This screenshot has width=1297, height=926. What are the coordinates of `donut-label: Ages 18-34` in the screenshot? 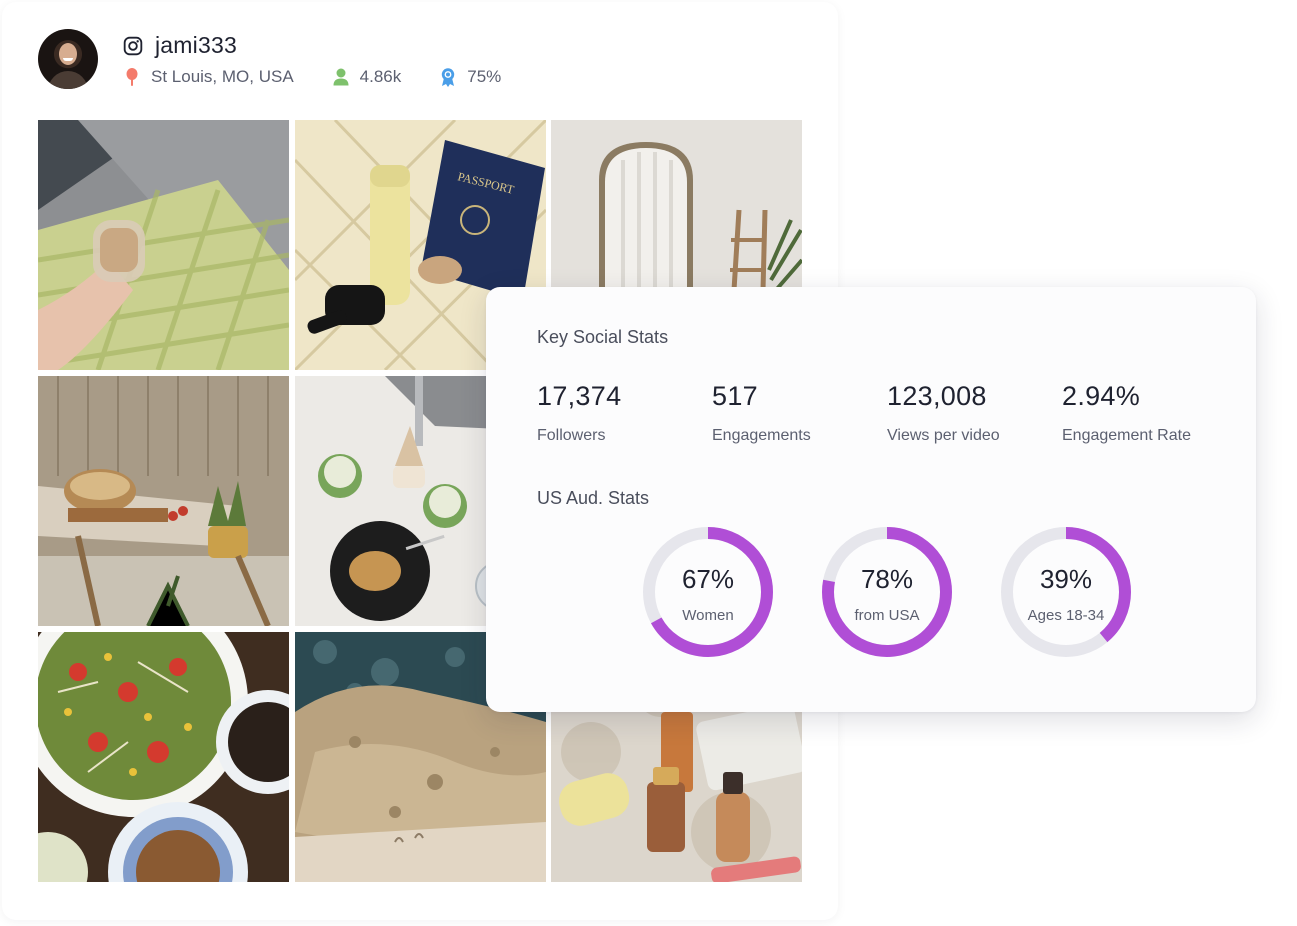 It's located at (1066, 615).